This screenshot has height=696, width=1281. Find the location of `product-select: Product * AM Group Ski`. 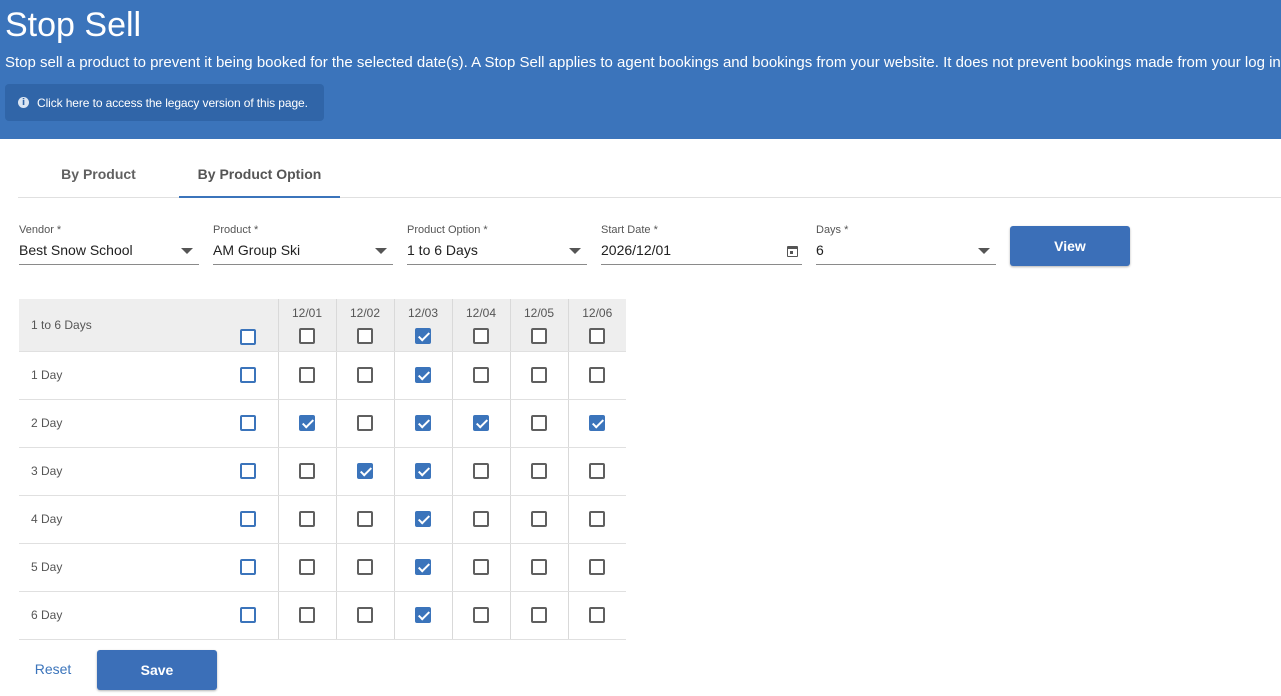

product-select: Product * AM Group Ski is located at coordinates (303, 244).